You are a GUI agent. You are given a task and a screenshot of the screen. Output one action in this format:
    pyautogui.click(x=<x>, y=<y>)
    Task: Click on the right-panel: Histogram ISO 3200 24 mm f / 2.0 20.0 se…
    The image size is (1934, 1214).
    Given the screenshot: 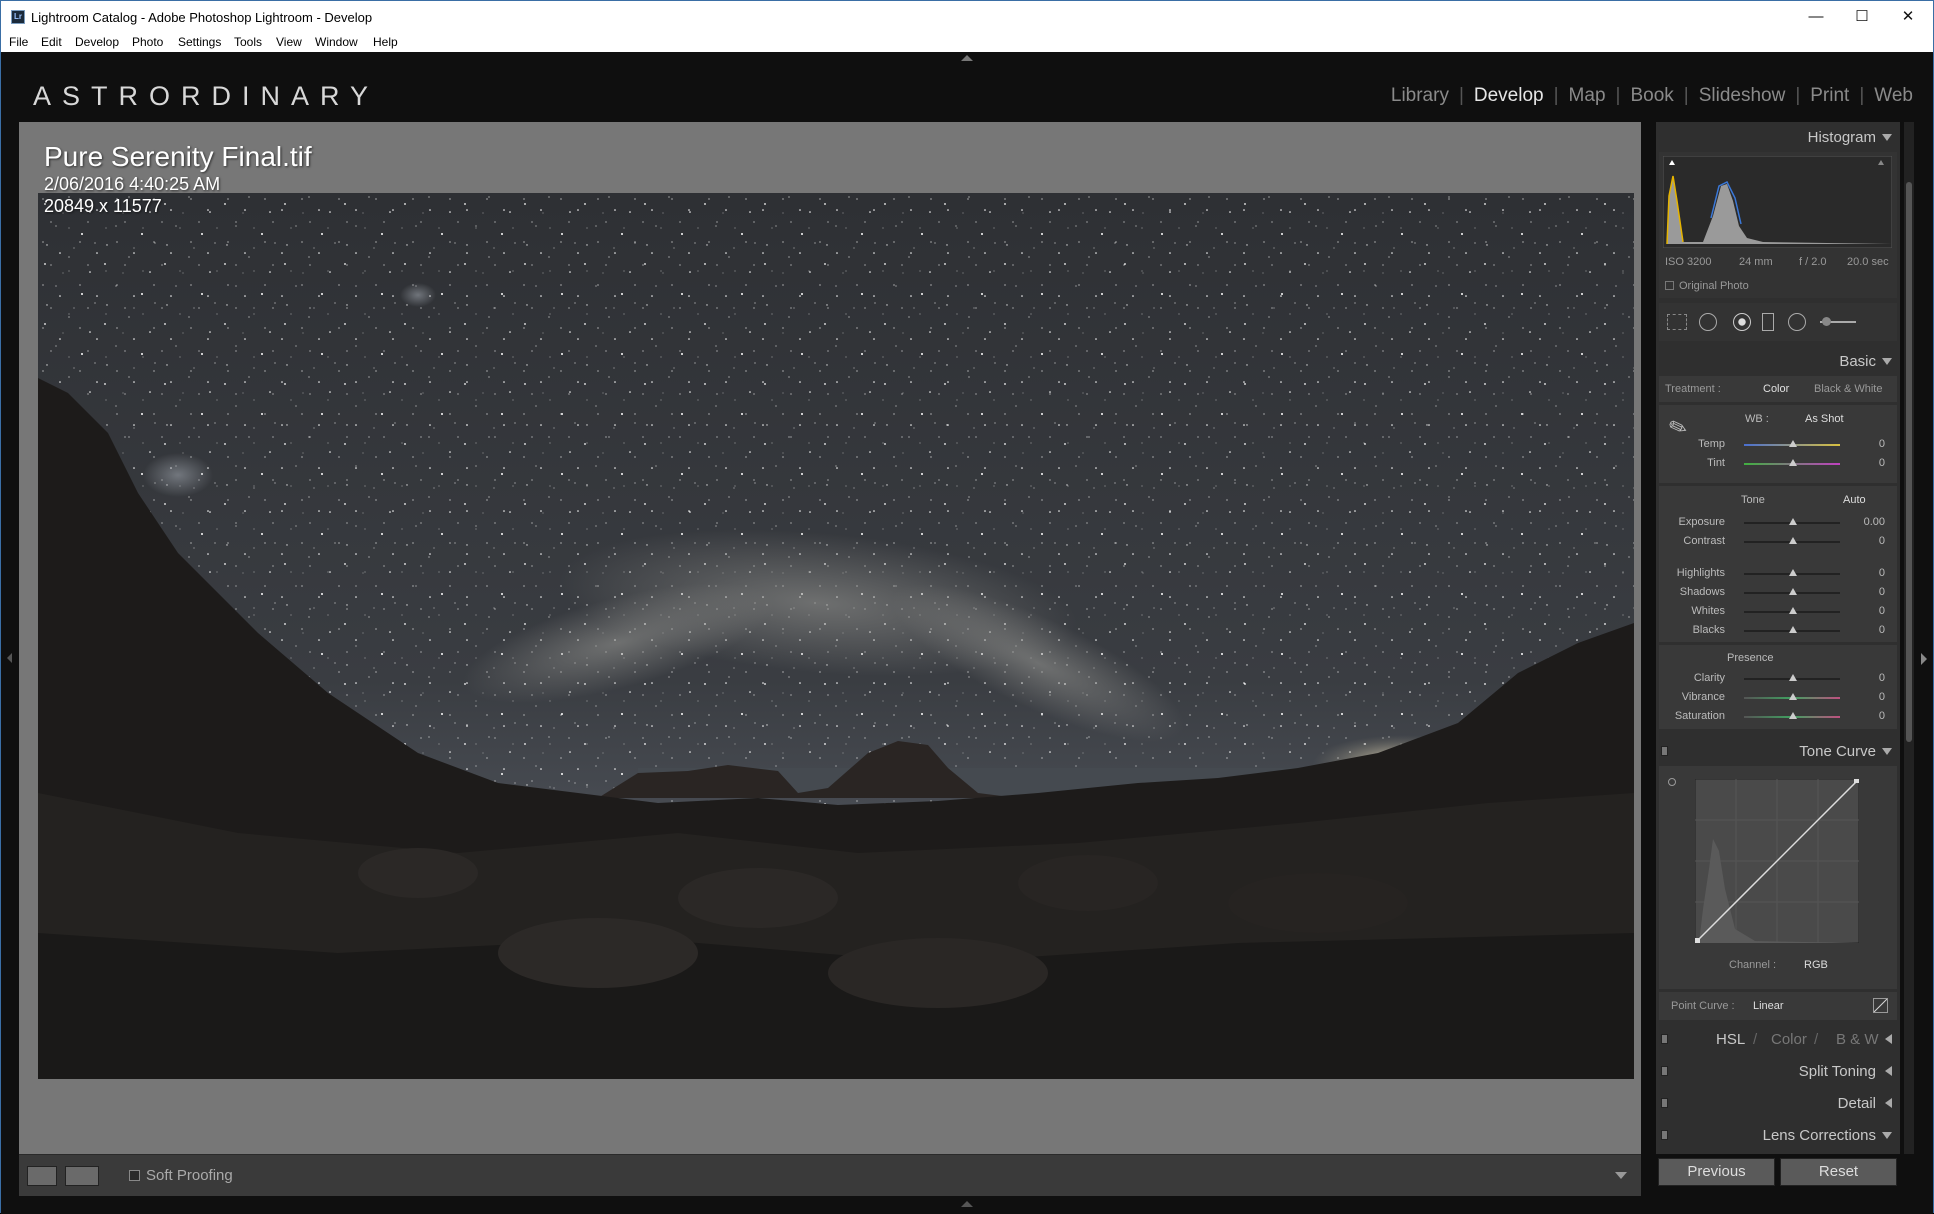 What is the action you would take?
    pyautogui.click(x=1778, y=638)
    